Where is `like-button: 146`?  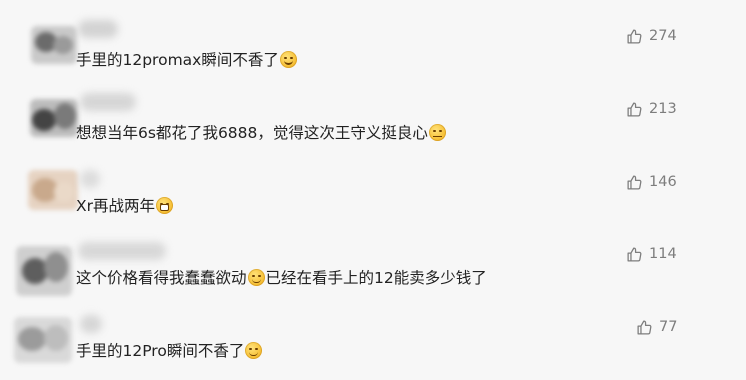
like-button: 146 is located at coordinates (651, 182).